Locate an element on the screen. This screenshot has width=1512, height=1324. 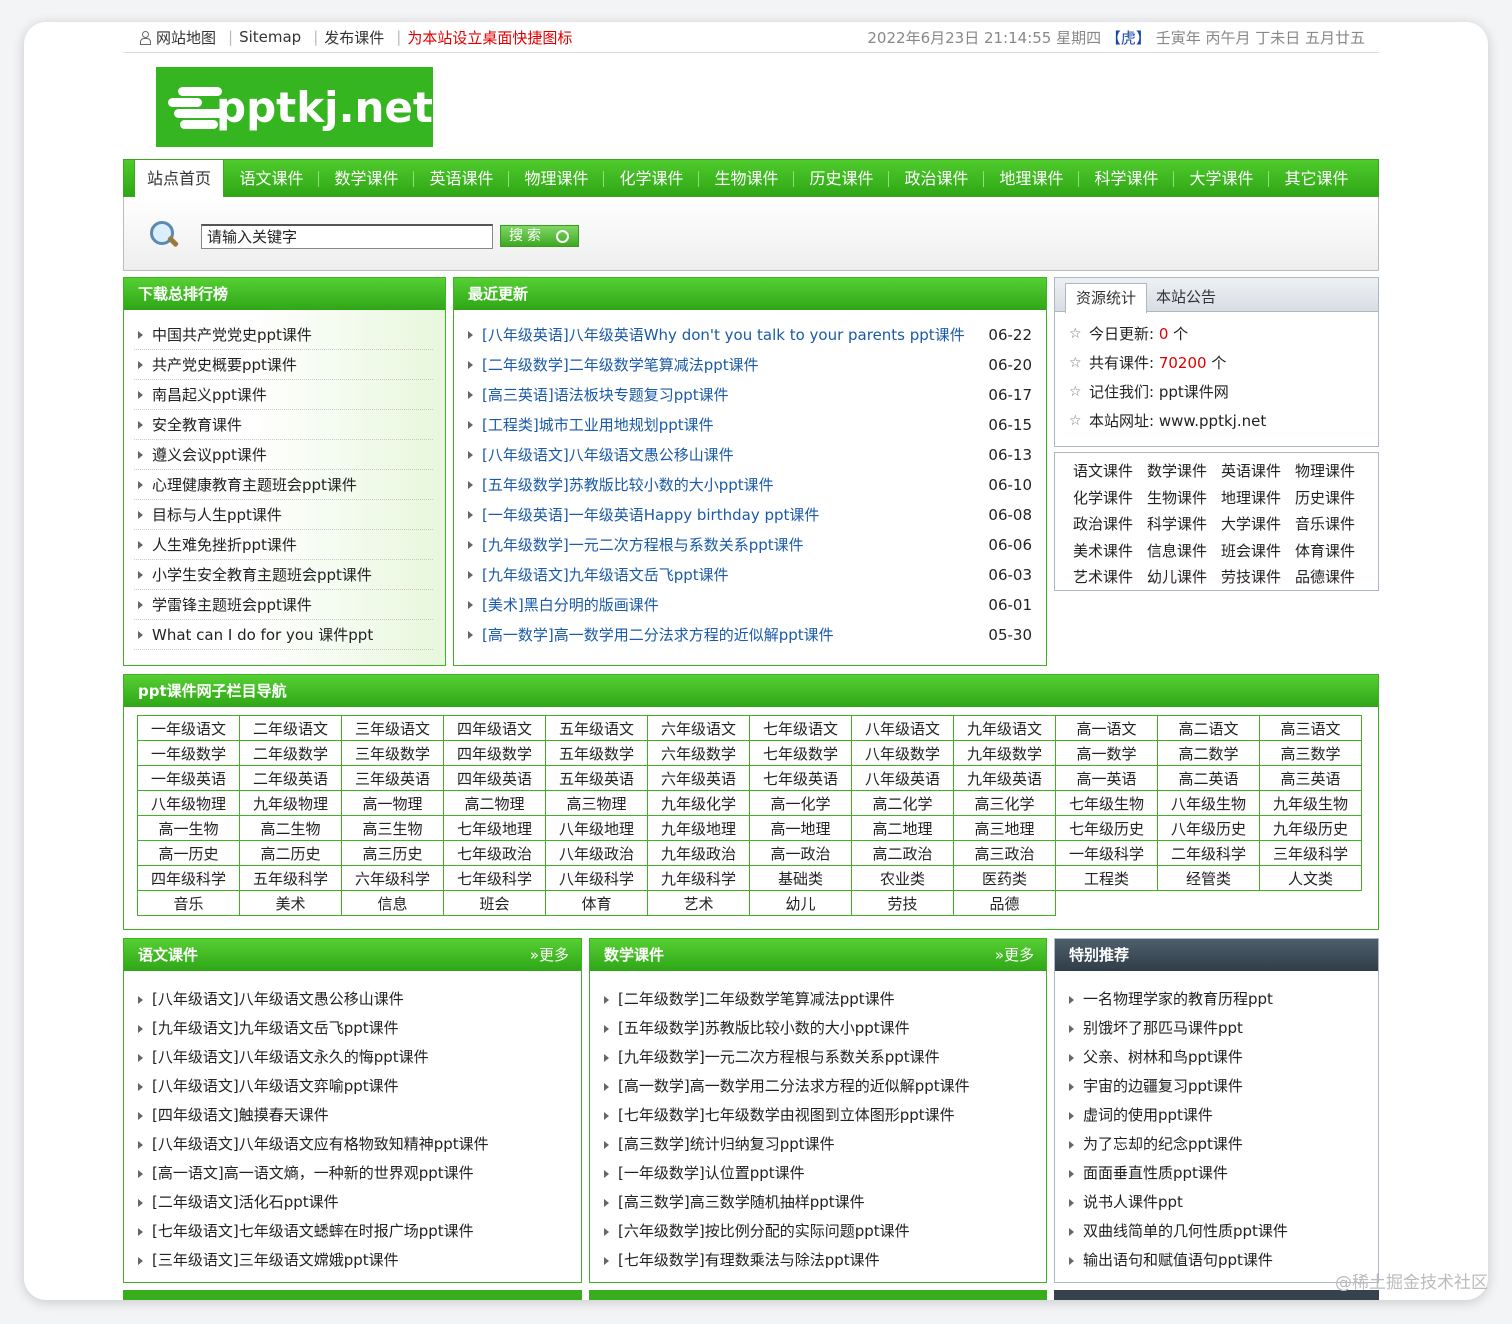
column-nav-cell: 高二化学 is located at coordinates (902, 803).